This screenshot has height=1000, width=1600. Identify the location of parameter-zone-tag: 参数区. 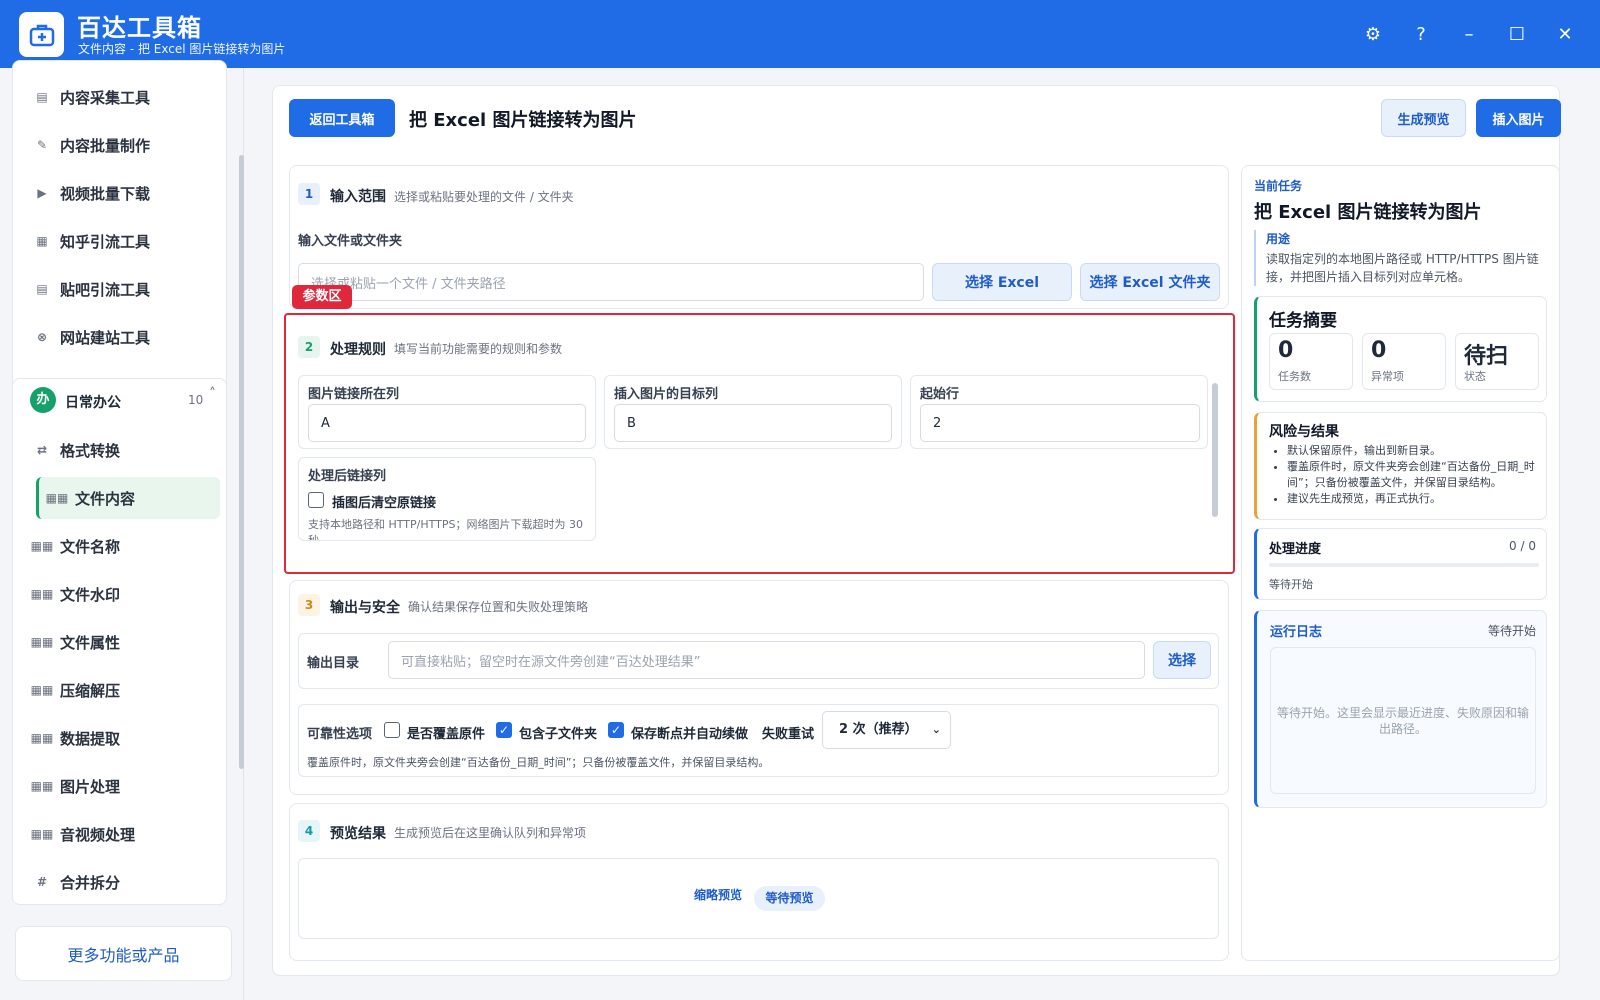
(322, 297).